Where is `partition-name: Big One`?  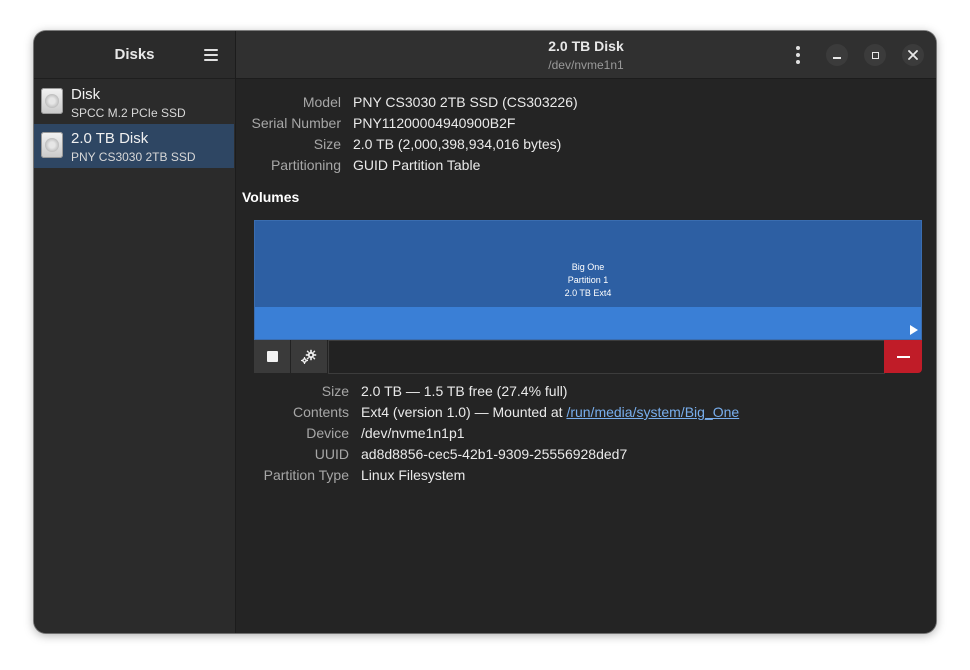 partition-name: Big One is located at coordinates (588, 267).